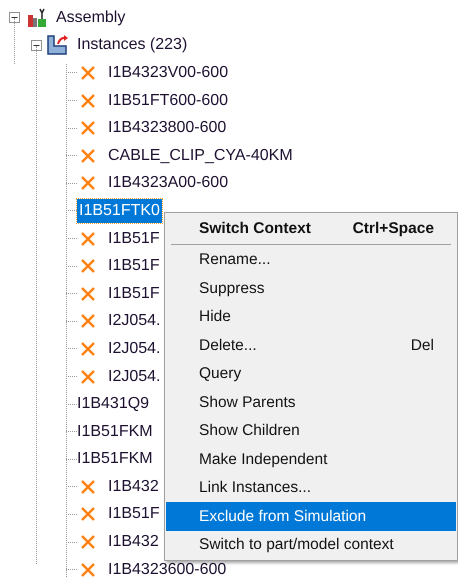 The image size is (458, 577). What do you see at coordinates (119, 210) in the screenshot?
I see `tree-item: I1B51FTK0` at bounding box center [119, 210].